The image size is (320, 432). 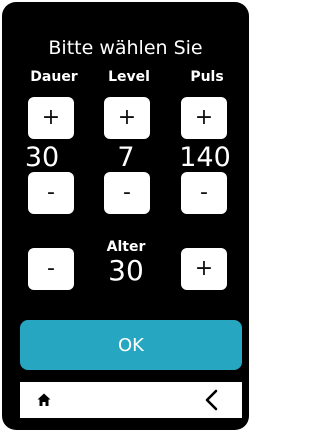 What do you see at coordinates (125, 48) in the screenshot?
I see `page-title: Bitte wählen Sie` at bounding box center [125, 48].